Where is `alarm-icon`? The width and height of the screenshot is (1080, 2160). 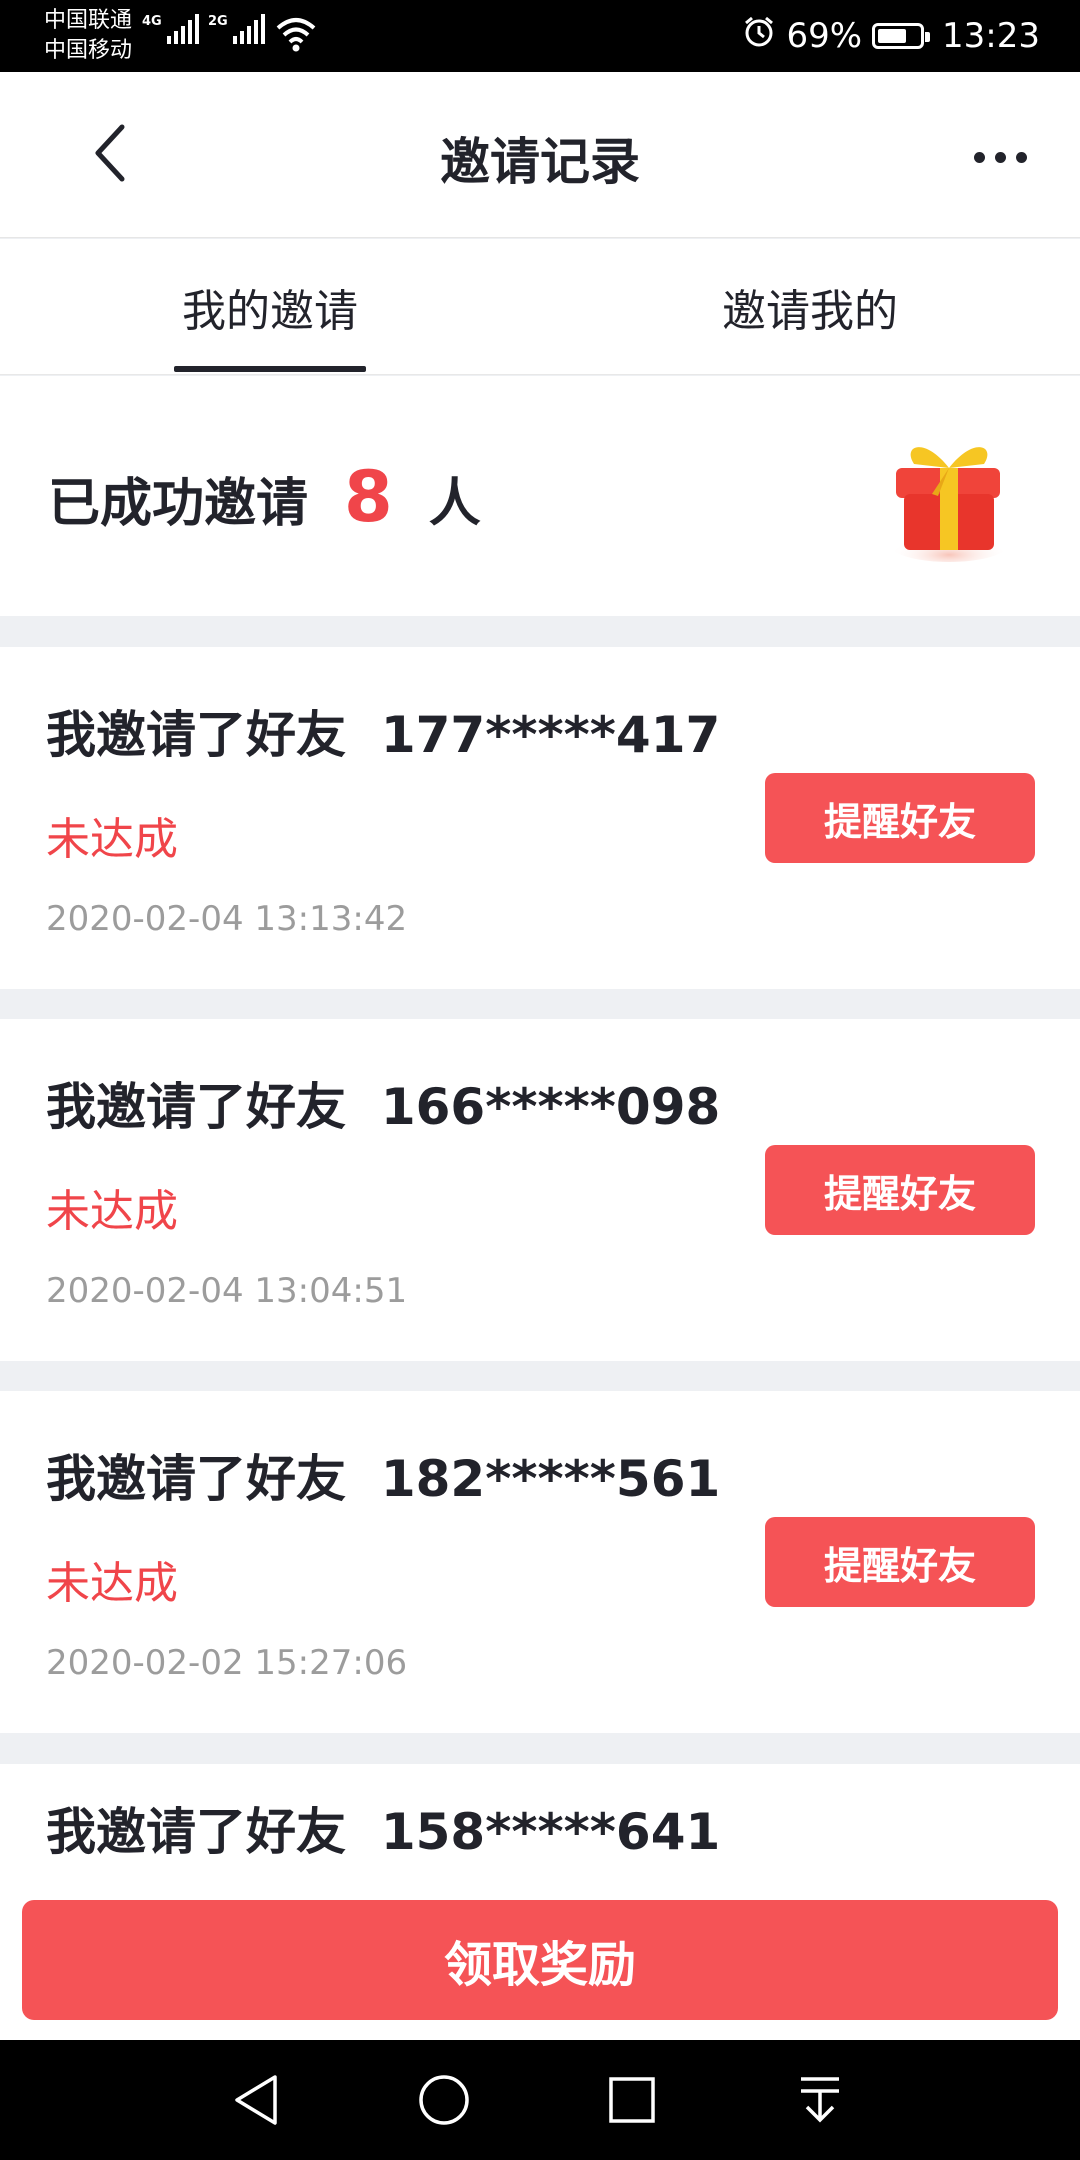 alarm-icon is located at coordinates (759, 36).